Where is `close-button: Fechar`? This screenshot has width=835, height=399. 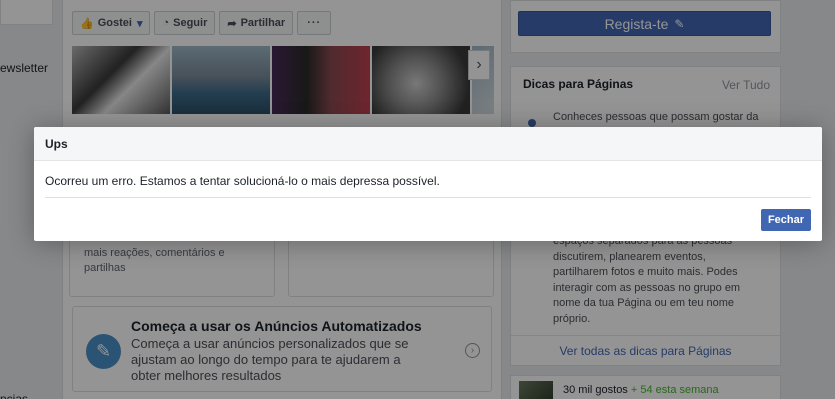 close-button: Fechar is located at coordinates (786, 220).